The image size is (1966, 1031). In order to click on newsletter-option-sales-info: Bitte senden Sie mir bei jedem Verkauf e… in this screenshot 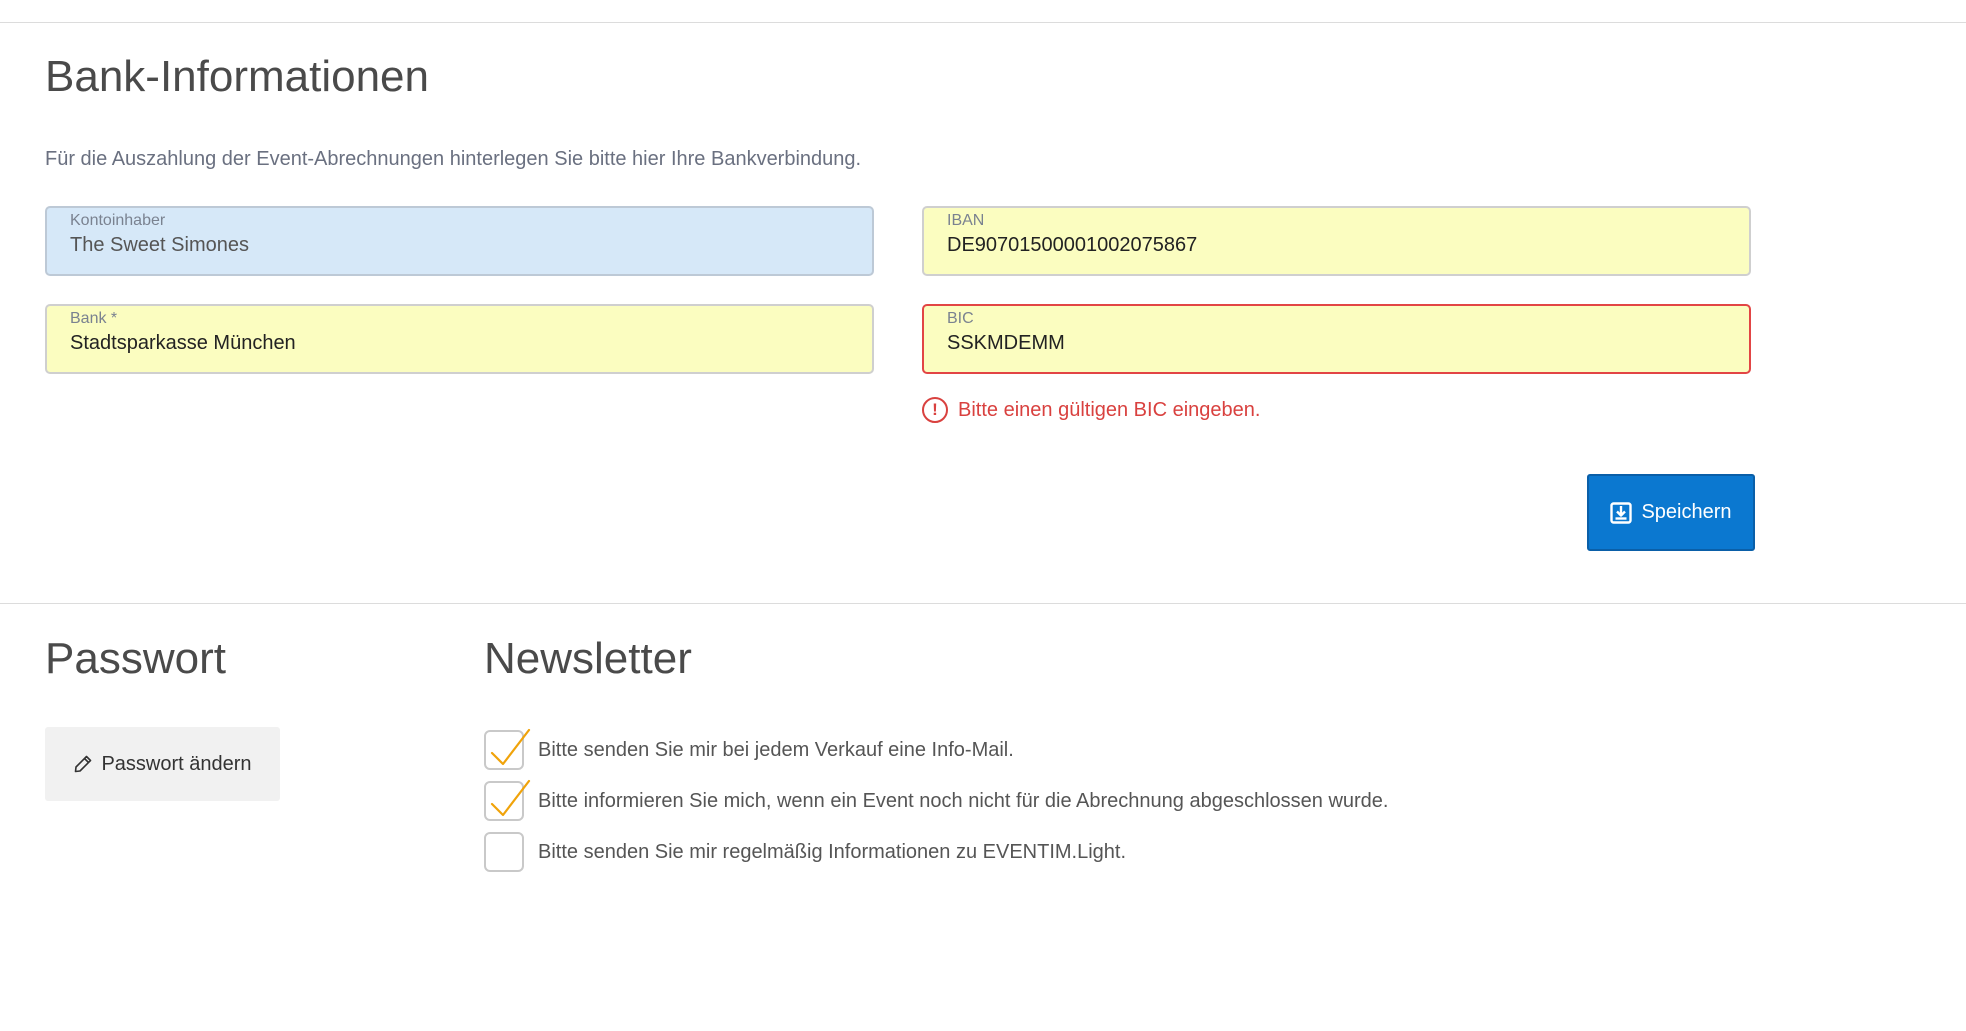, I will do `click(749, 749)`.